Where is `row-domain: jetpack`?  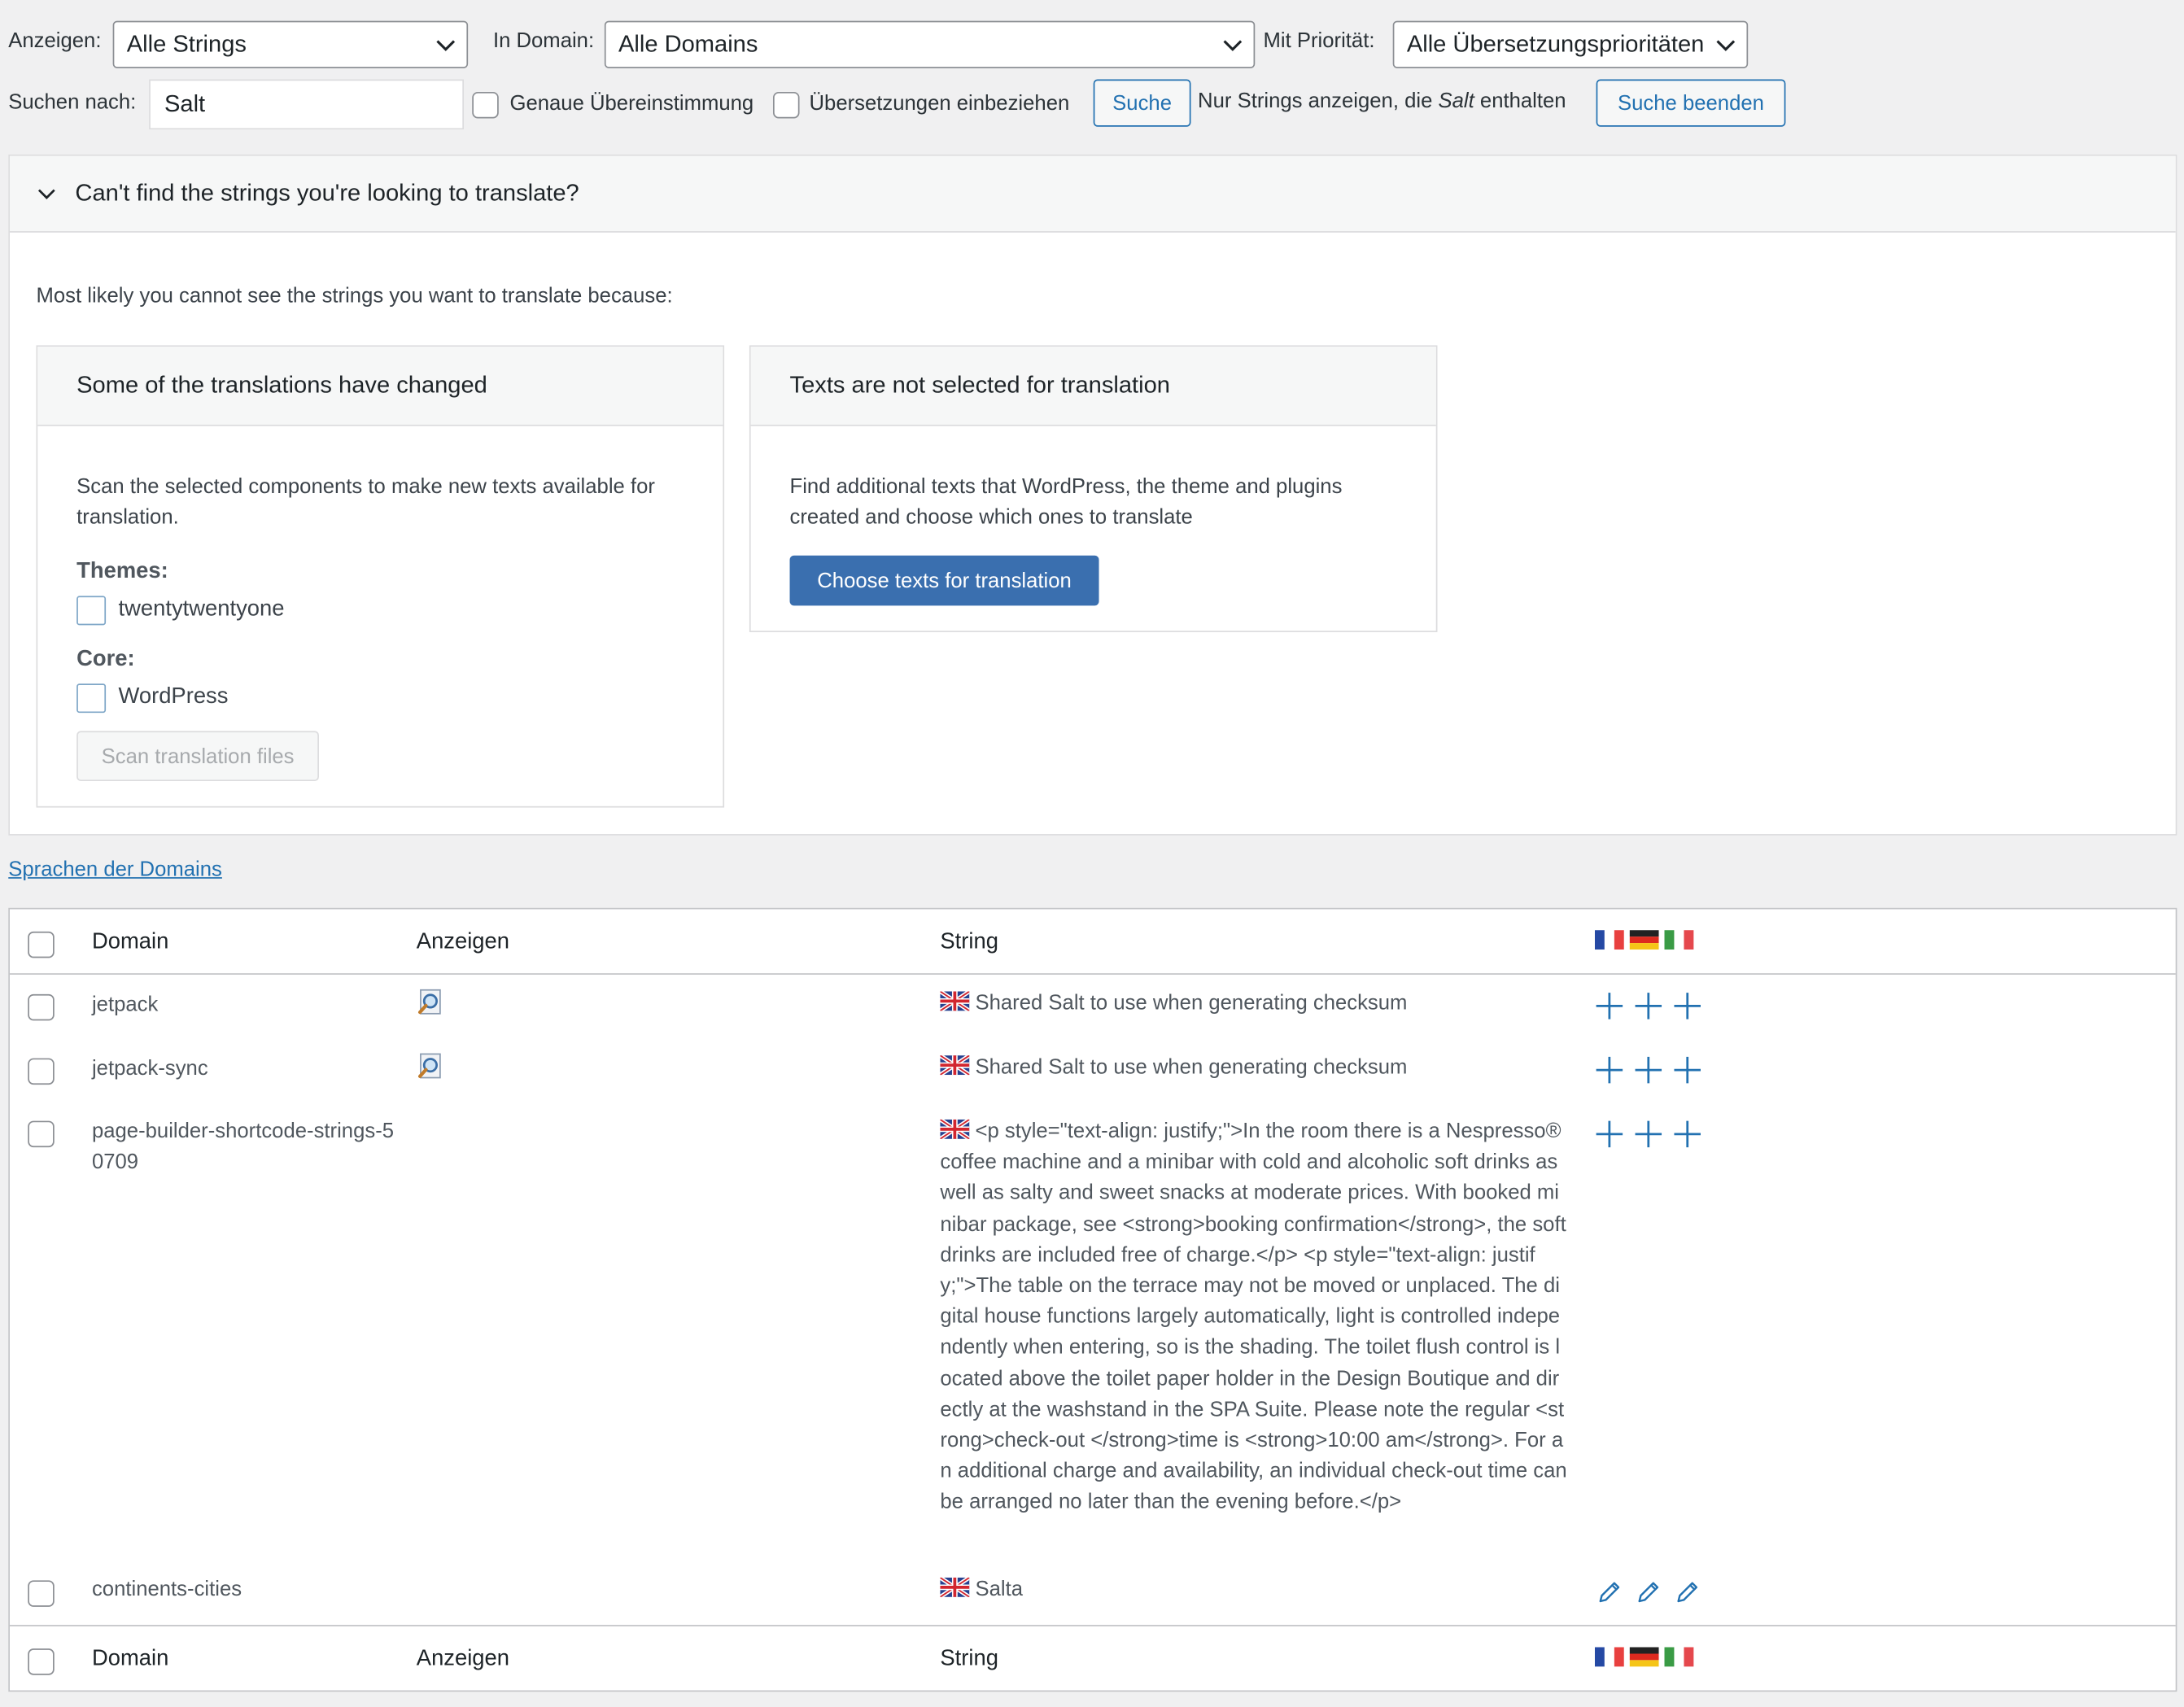 row-domain: jetpack is located at coordinates (125, 1005).